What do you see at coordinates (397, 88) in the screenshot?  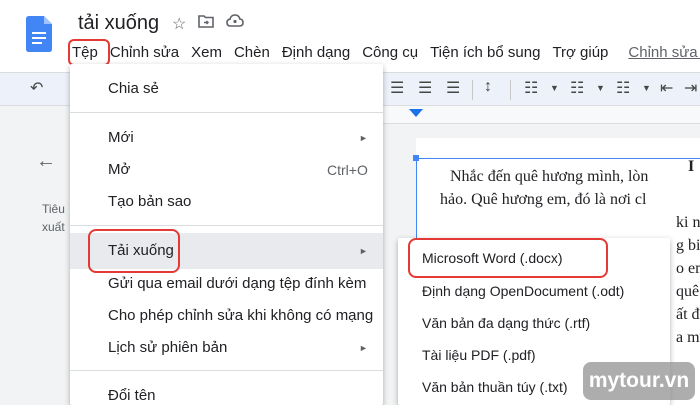 I see `align-left-icon: ☰` at bounding box center [397, 88].